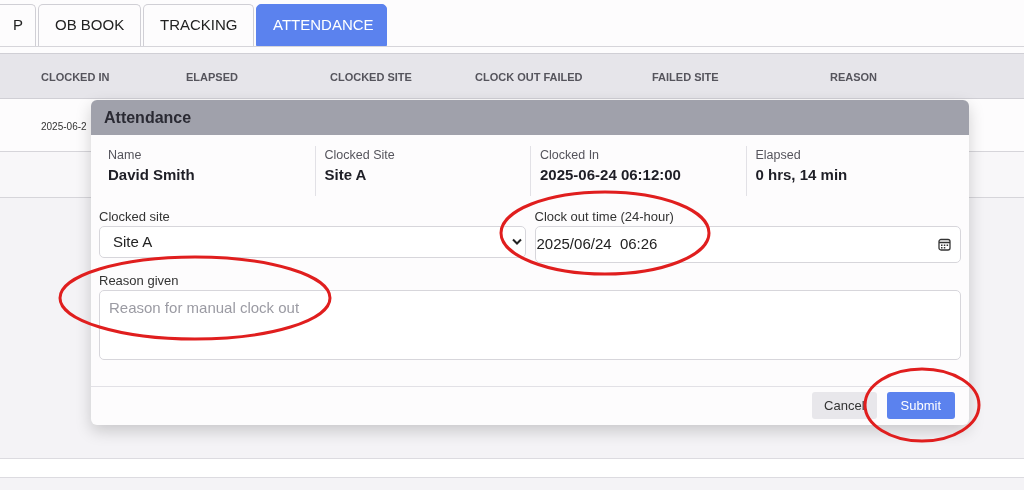 The height and width of the screenshot is (490, 1024). What do you see at coordinates (139, 280) in the screenshot?
I see `field-label: Reason given` at bounding box center [139, 280].